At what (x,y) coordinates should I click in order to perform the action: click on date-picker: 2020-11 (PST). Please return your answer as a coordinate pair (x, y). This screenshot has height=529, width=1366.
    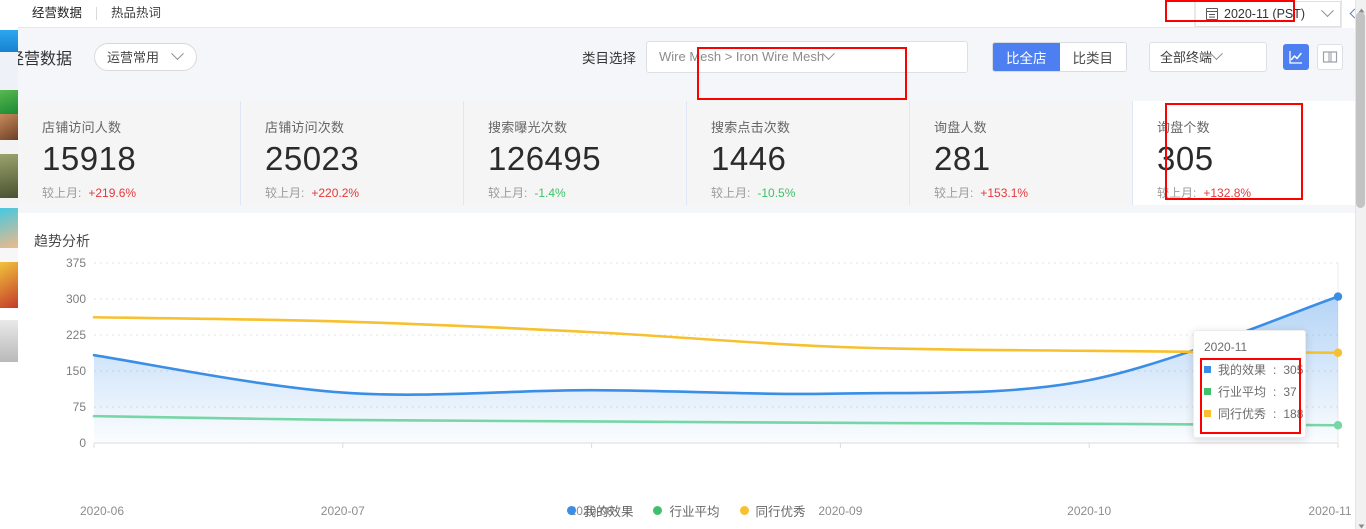
    Looking at the image, I should click on (1268, 13).